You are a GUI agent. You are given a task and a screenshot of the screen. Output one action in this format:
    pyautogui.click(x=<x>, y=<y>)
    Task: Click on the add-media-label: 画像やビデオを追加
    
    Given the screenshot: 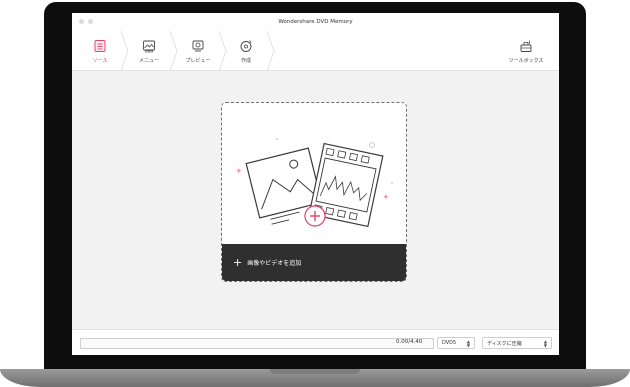 What is the action you would take?
    pyautogui.click(x=274, y=263)
    